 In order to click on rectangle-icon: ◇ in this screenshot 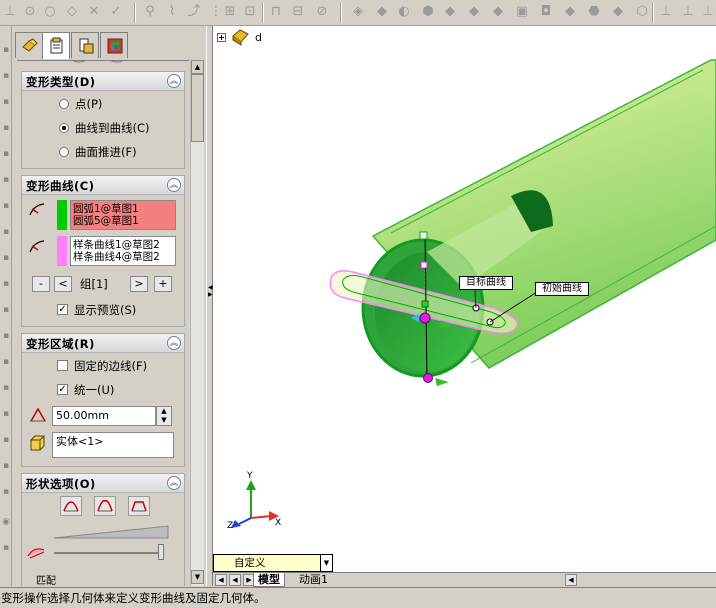, I will do `click(72, 12)`.